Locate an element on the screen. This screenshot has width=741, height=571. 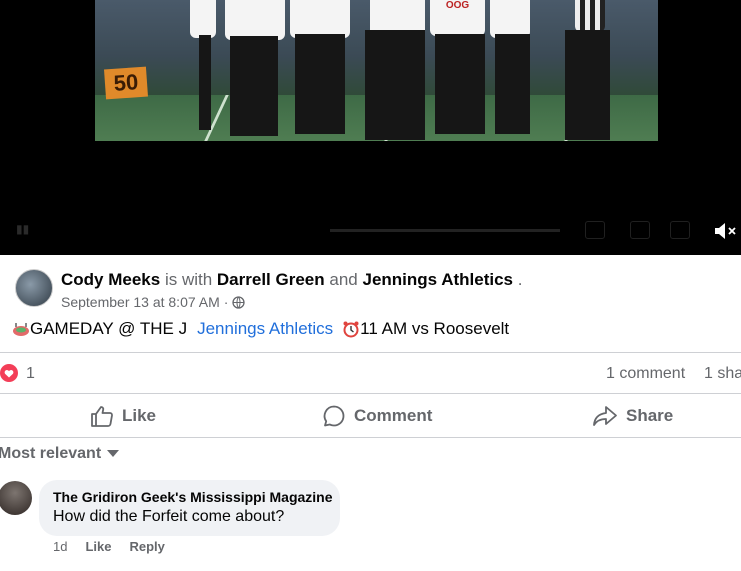
share-button: Share is located at coordinates (632, 416).